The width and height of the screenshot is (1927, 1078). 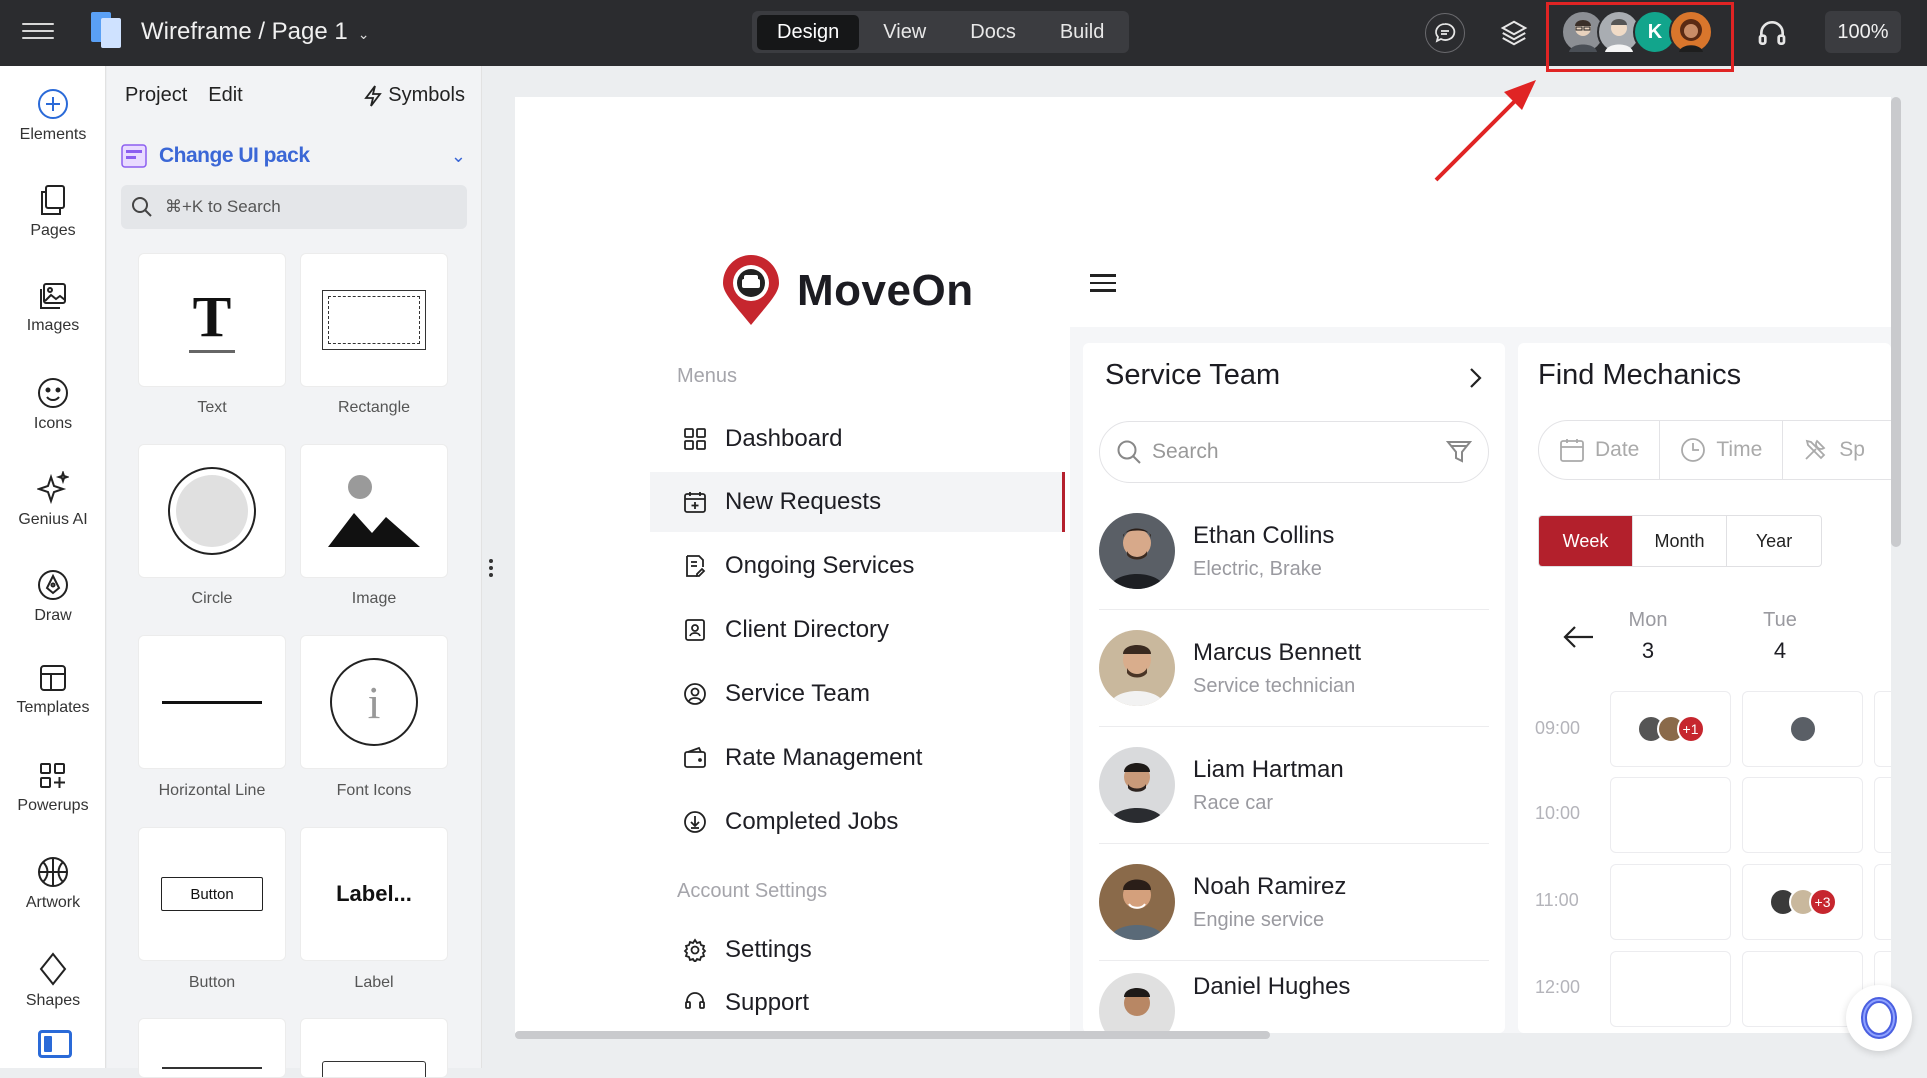 I want to click on filter-specialty: Sp, so click(x=1834, y=450).